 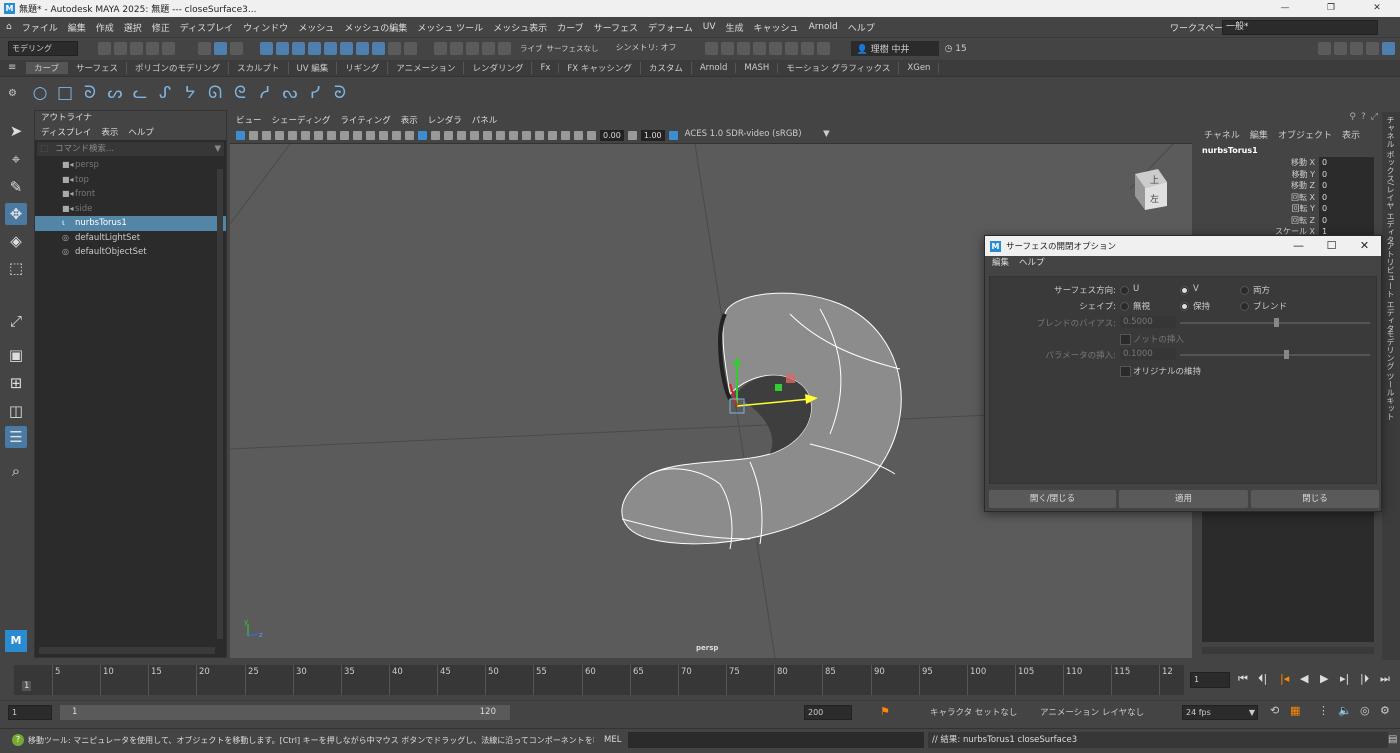 I want to click on select-component-icon, so click(x=236, y=48).